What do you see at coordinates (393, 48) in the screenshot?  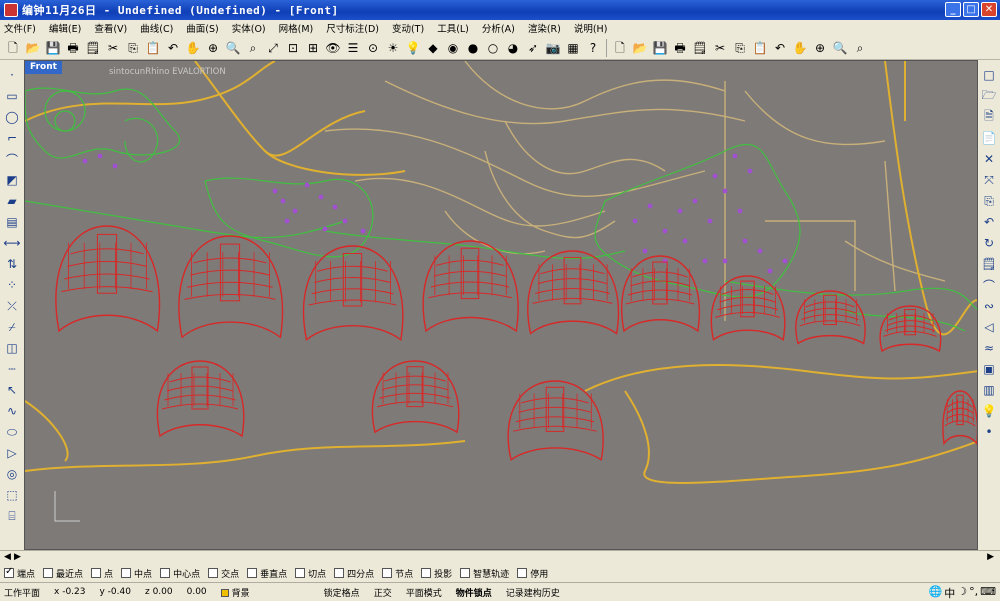 I see `sun-icon: ☀` at bounding box center [393, 48].